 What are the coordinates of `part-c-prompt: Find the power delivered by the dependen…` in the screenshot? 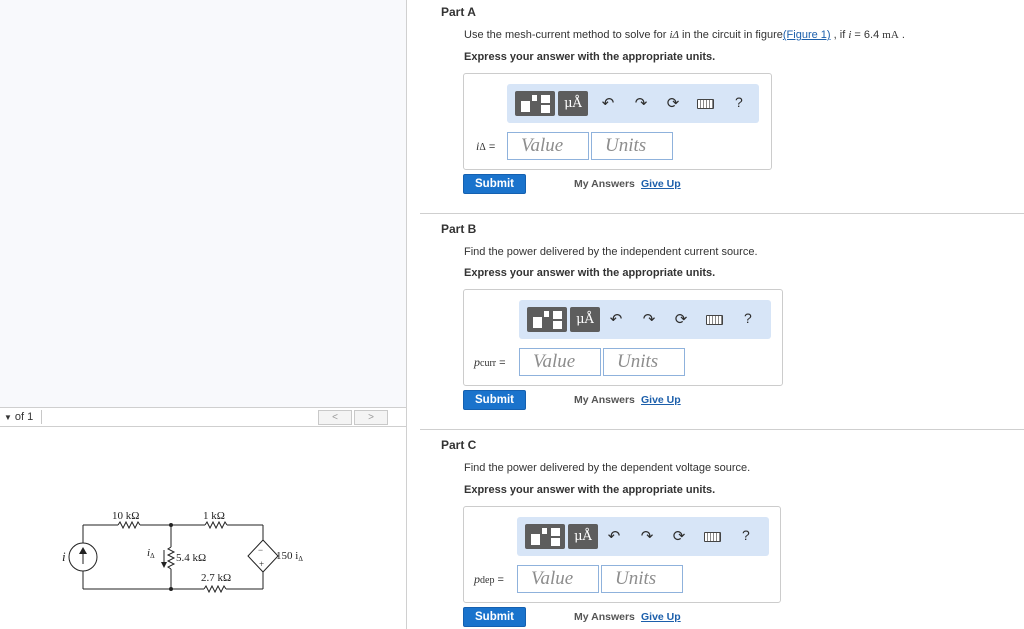 It's located at (607, 468).